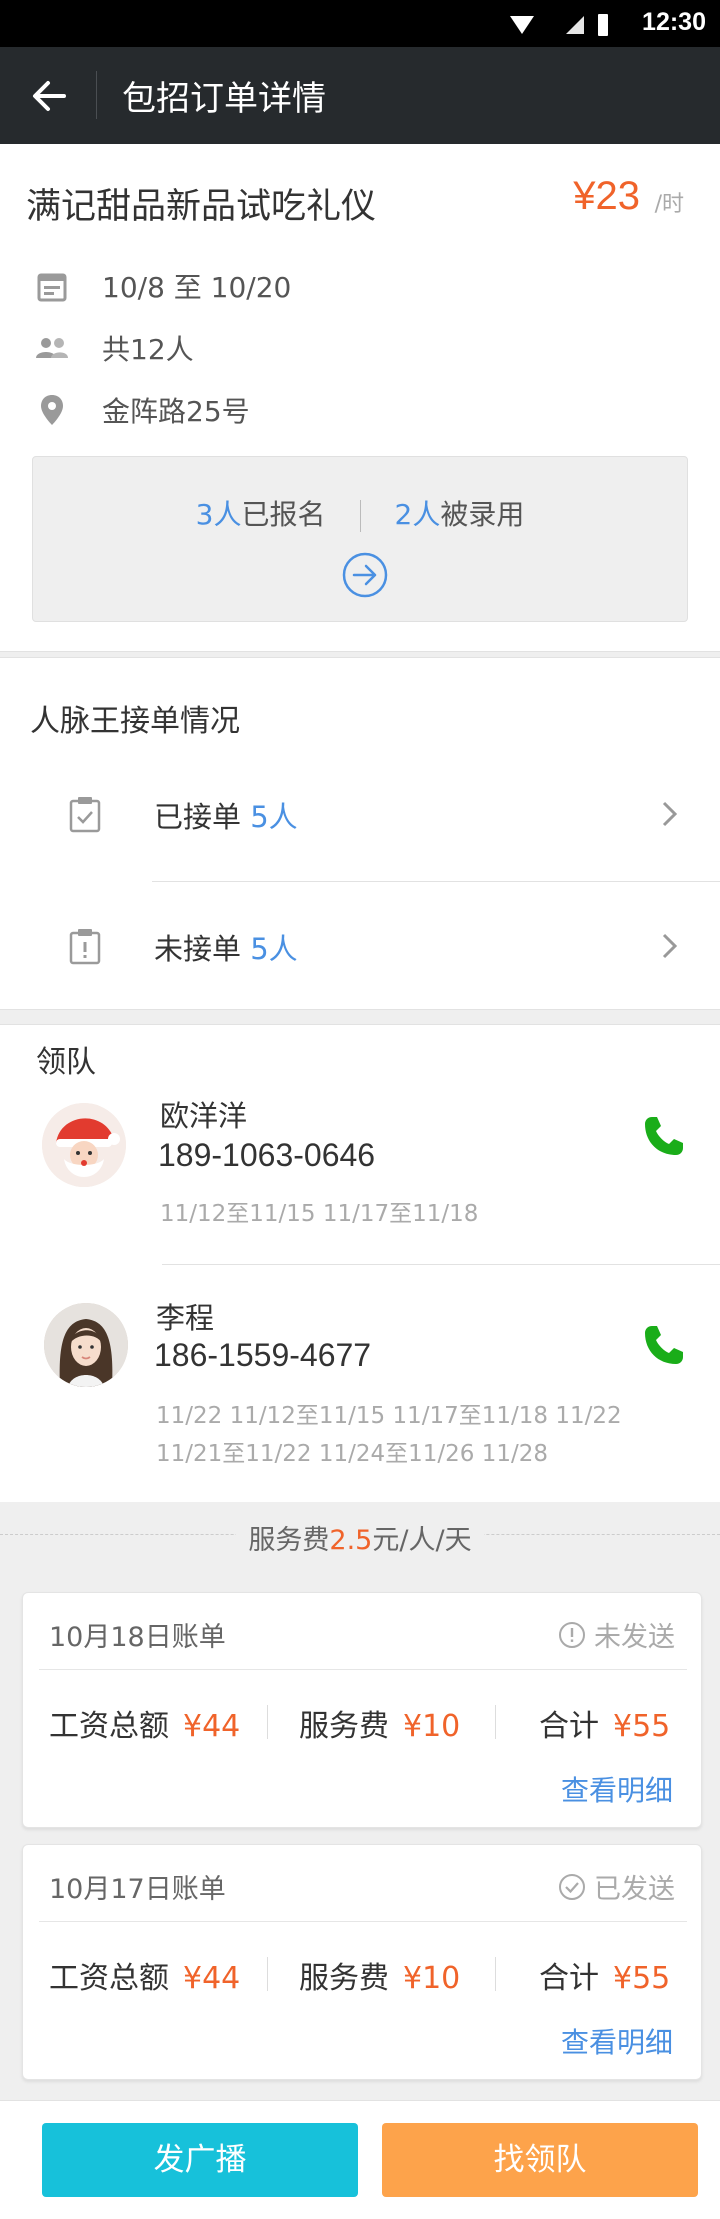  What do you see at coordinates (441, 1264) in the screenshot?
I see `leader-divider` at bounding box center [441, 1264].